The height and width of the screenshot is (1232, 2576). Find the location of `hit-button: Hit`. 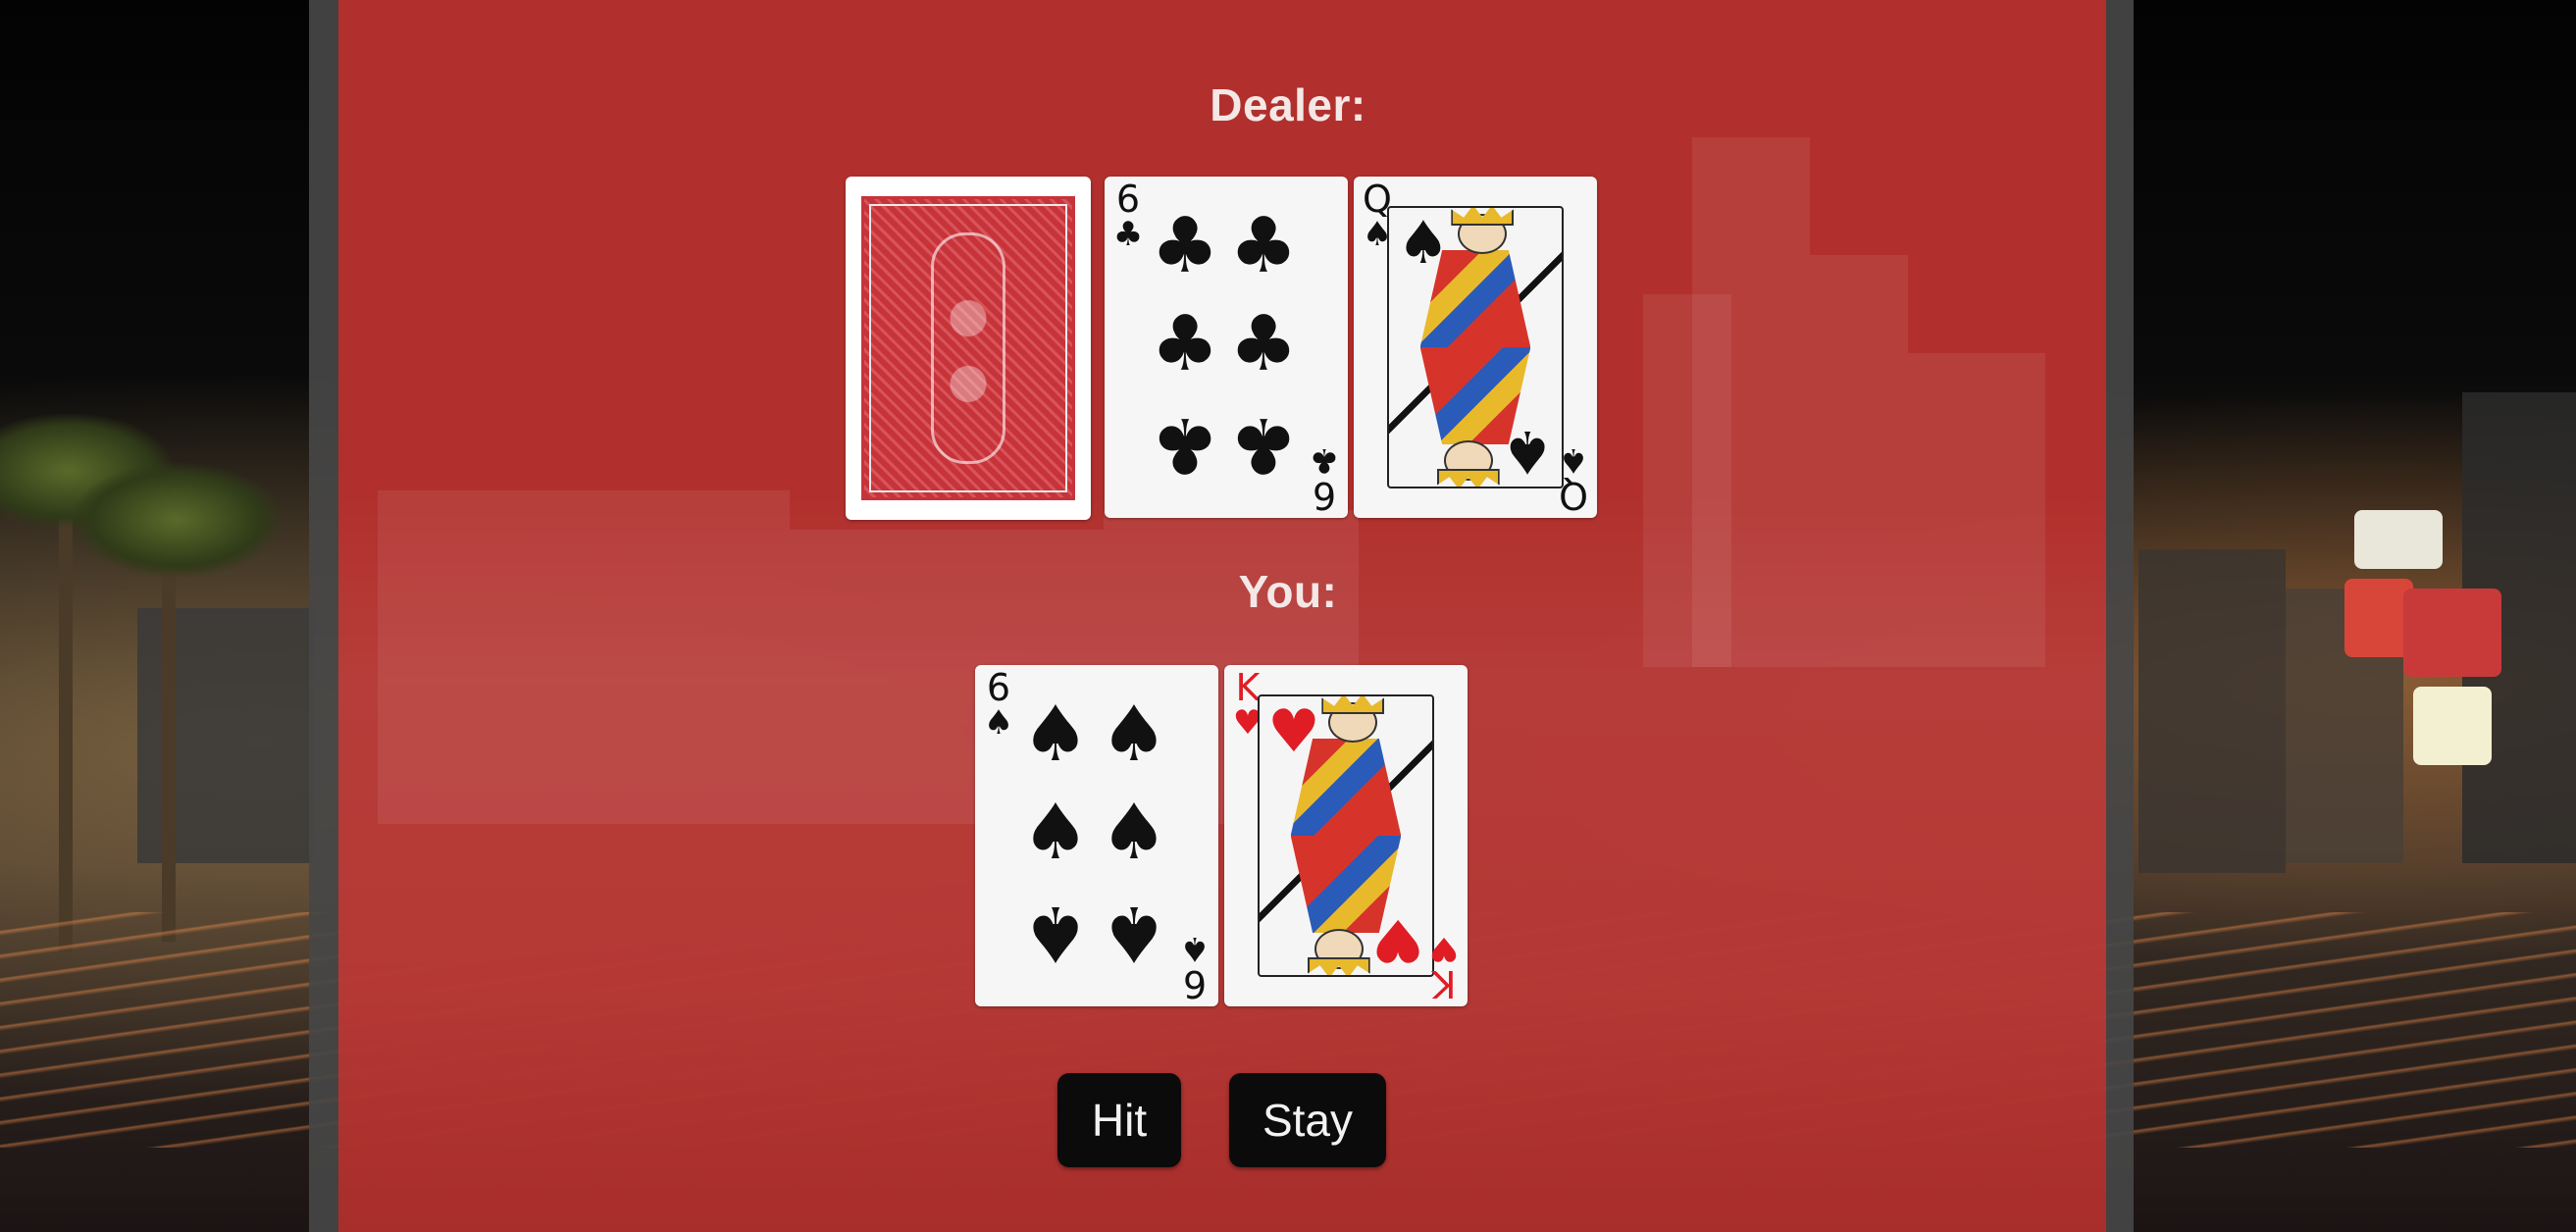

hit-button: Hit is located at coordinates (1119, 1120).